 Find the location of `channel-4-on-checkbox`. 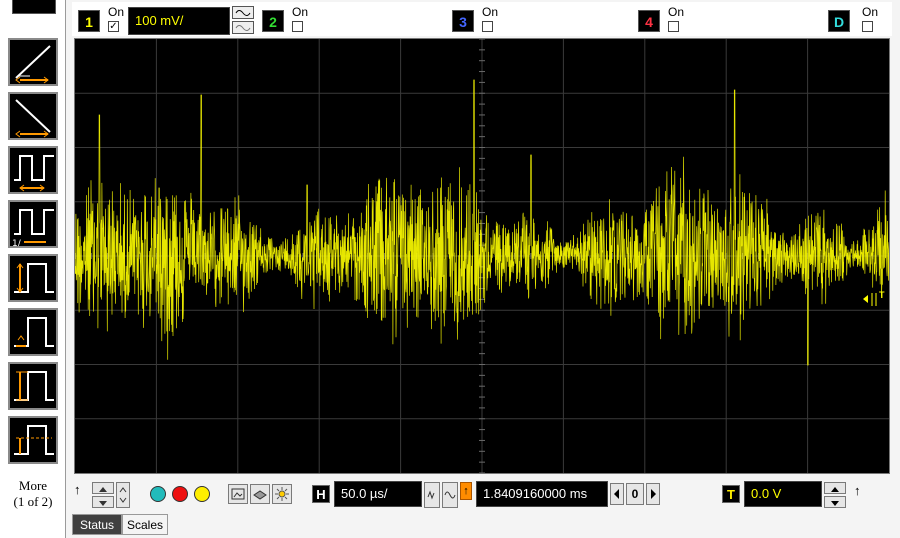

channel-4-on-checkbox is located at coordinates (673, 26).